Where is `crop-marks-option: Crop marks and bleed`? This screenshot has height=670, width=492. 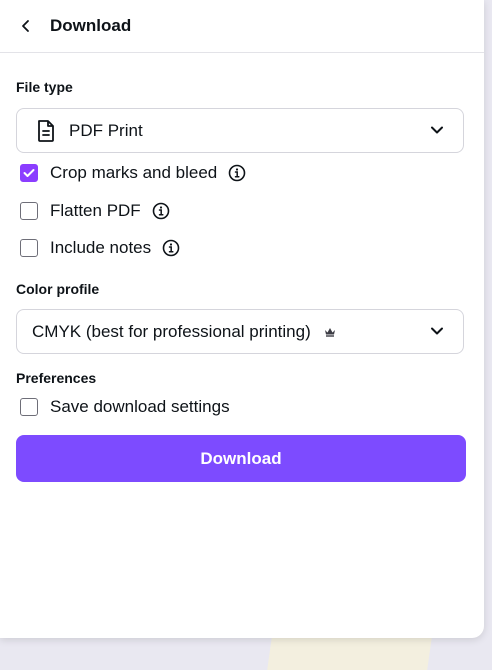
crop-marks-option: Crop marks and bleed is located at coordinates (133, 173).